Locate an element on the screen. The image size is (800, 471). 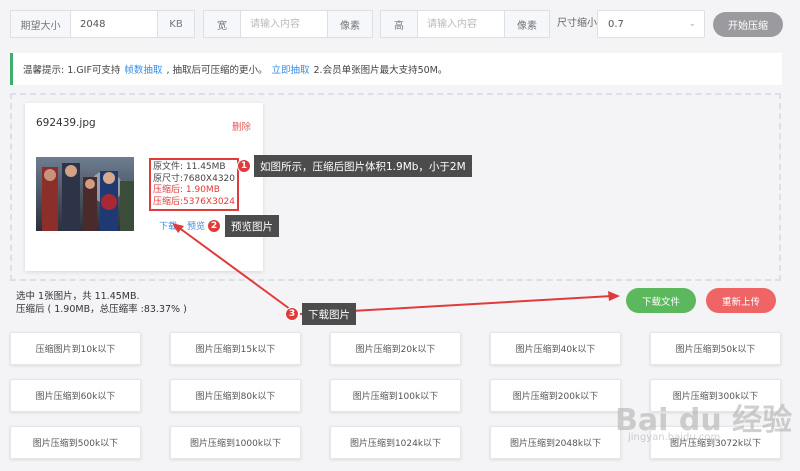
frame-extract-link: 帧数抽取 is located at coordinates (143, 69).